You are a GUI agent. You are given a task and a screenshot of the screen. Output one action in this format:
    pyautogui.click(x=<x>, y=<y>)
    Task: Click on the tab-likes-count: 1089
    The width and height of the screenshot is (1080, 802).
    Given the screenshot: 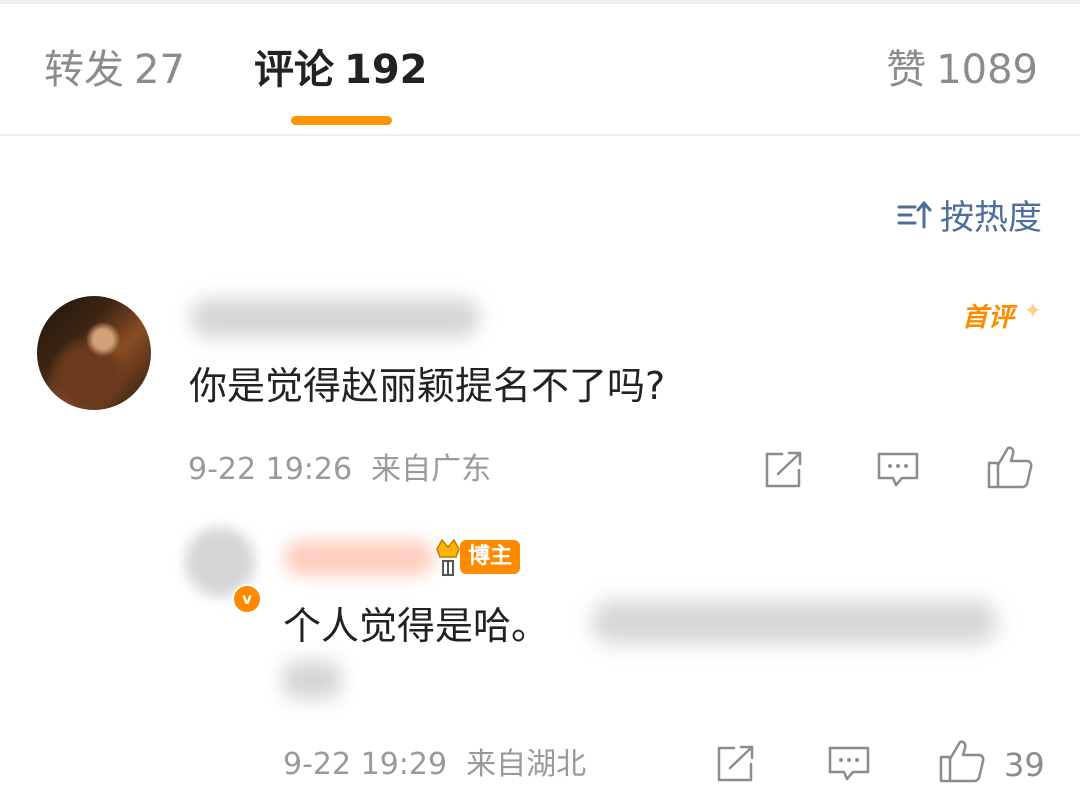 What is the action you would take?
    pyautogui.click(x=987, y=70)
    